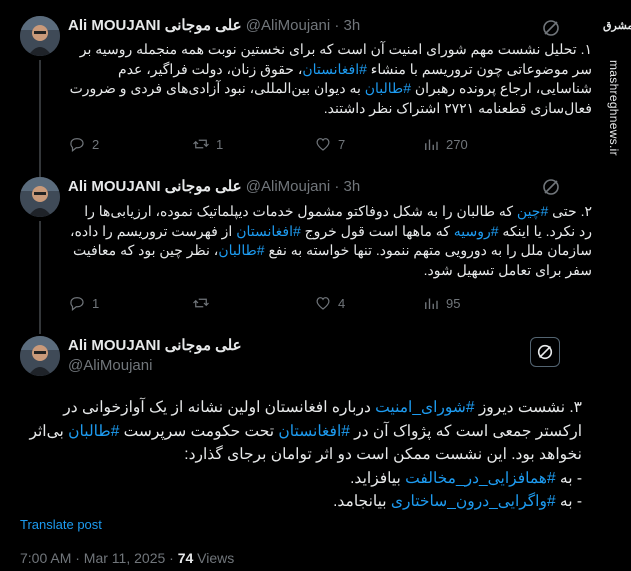 The image size is (631, 571). I want to click on retweet-button, so click(204, 303).